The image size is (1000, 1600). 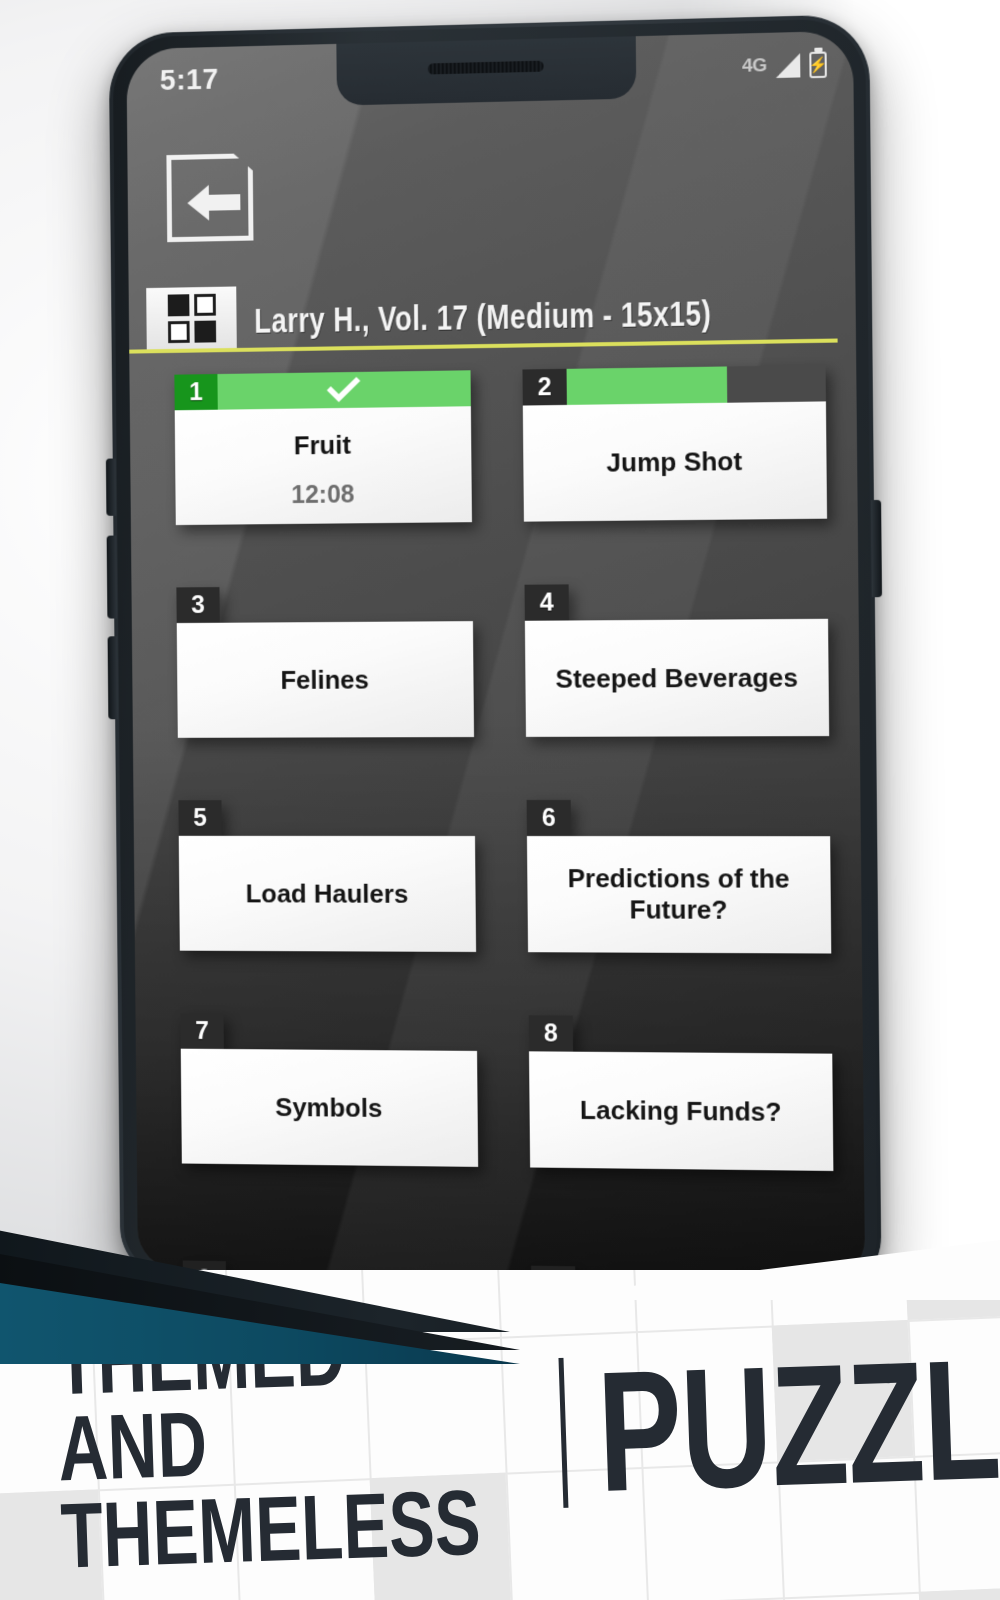 What do you see at coordinates (189, 80) in the screenshot?
I see `status-clock: 5:17` at bounding box center [189, 80].